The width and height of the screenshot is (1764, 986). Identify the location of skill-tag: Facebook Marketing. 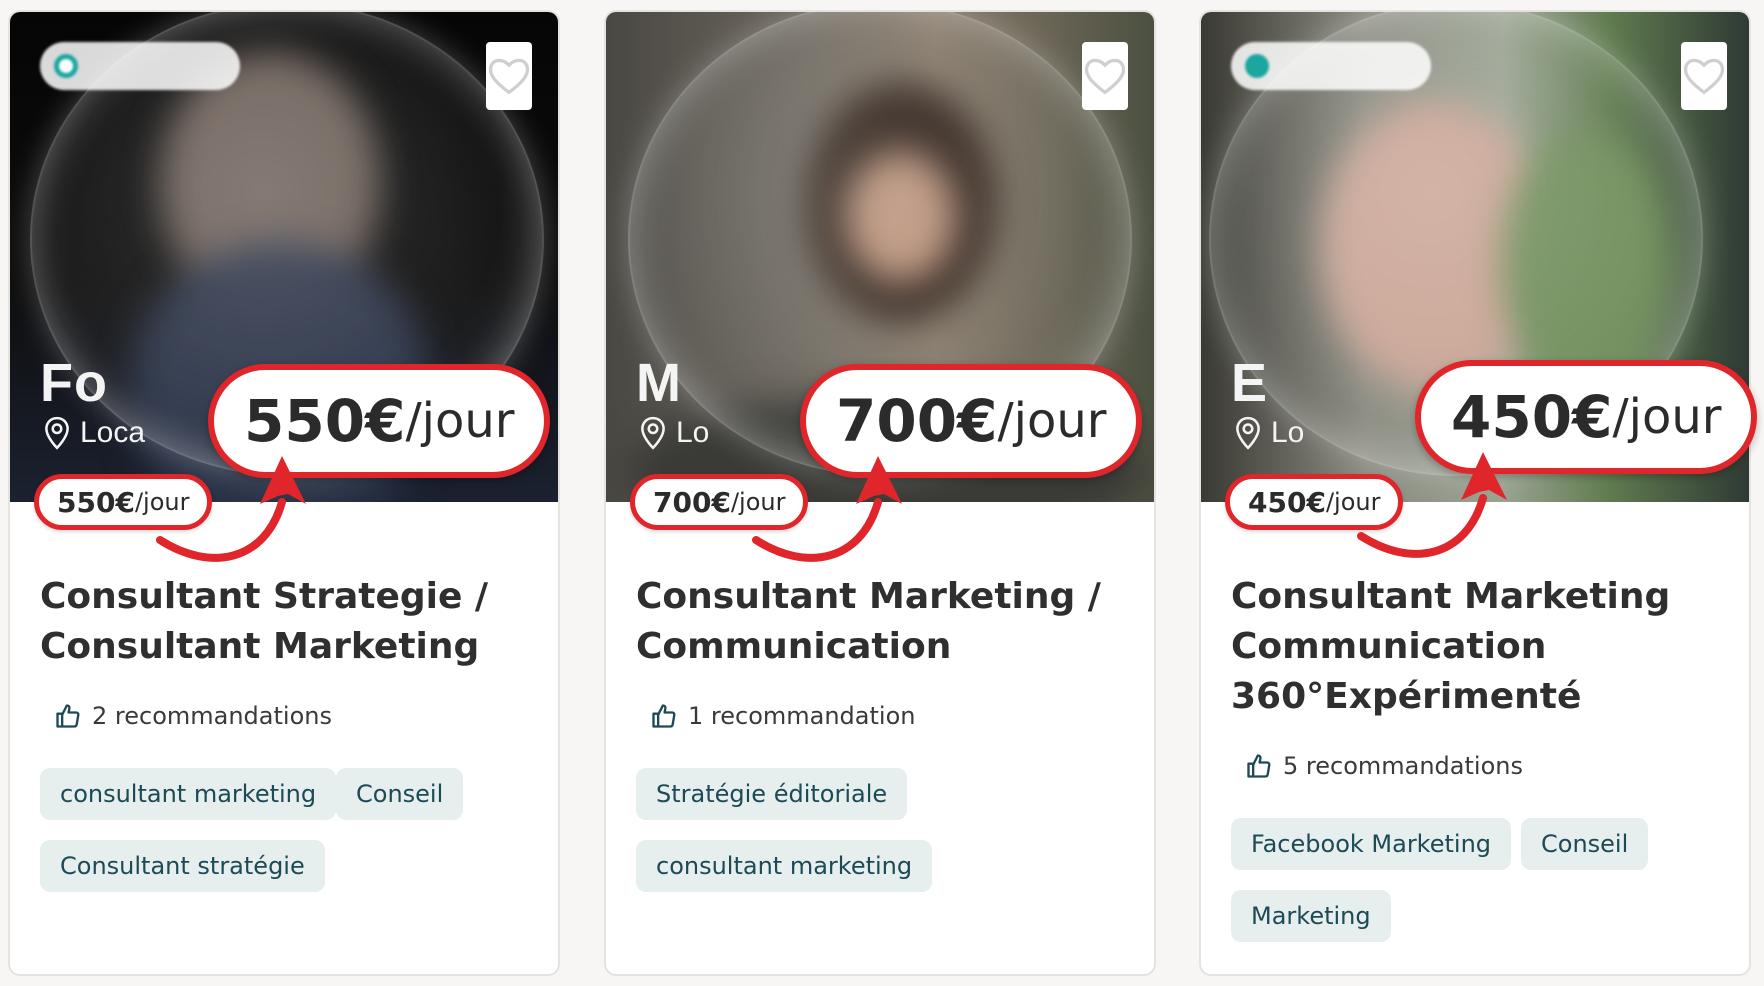
(1371, 844).